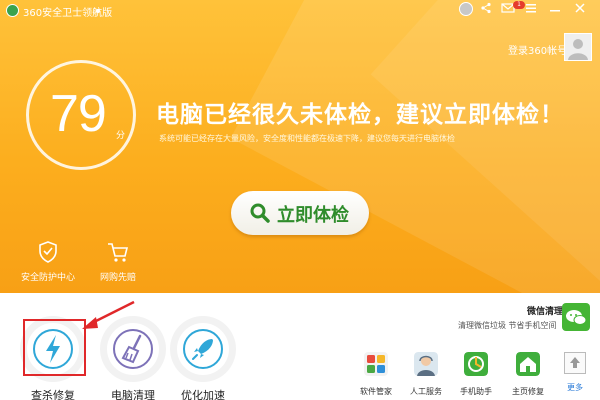 This screenshot has height=400, width=600. What do you see at coordinates (528, 391) in the screenshot?
I see `mini-app-label: 主页修复` at bounding box center [528, 391].